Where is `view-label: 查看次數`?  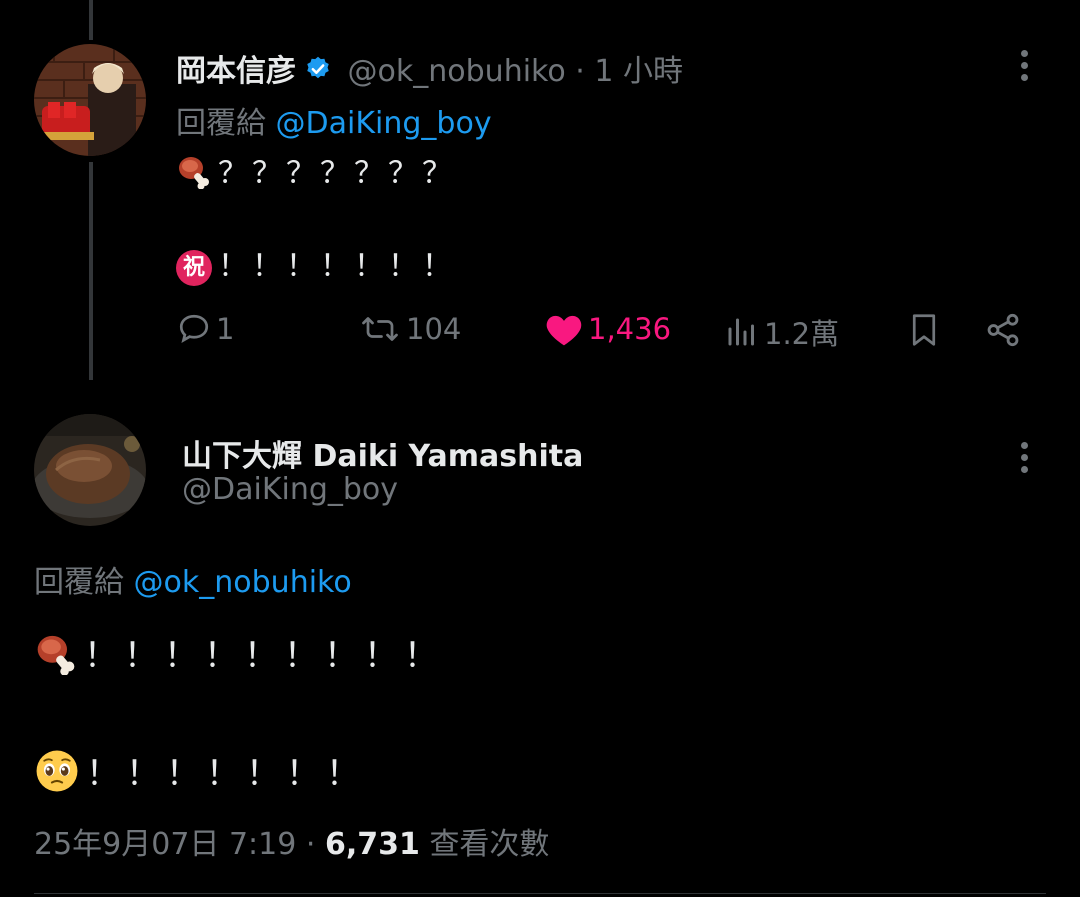 view-label: 查看次數 is located at coordinates (489, 844).